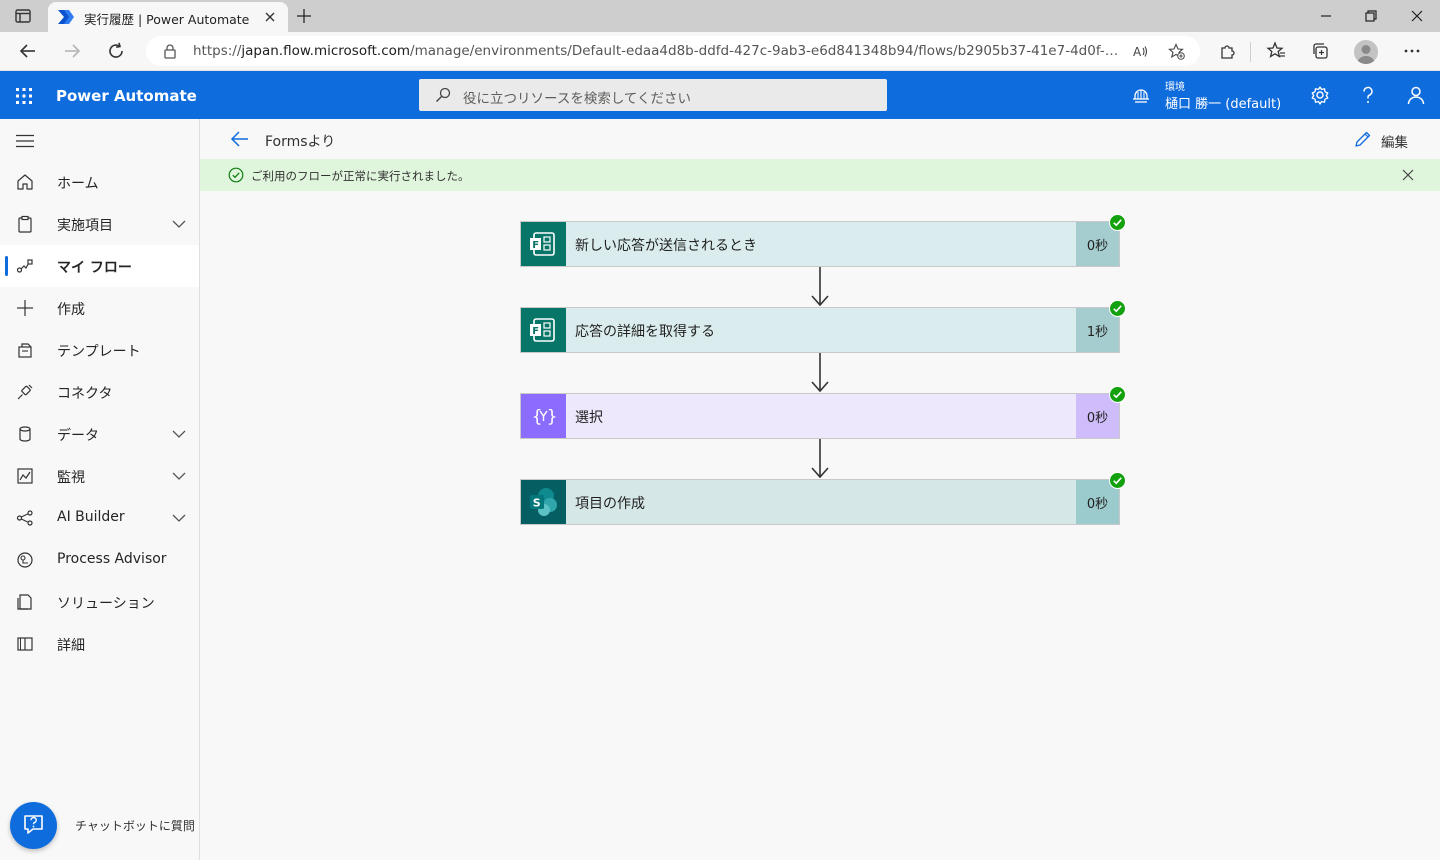  Describe the element at coordinates (99, 224) in the screenshot. I see `sidebar-item-action-items: 実施項目` at that location.